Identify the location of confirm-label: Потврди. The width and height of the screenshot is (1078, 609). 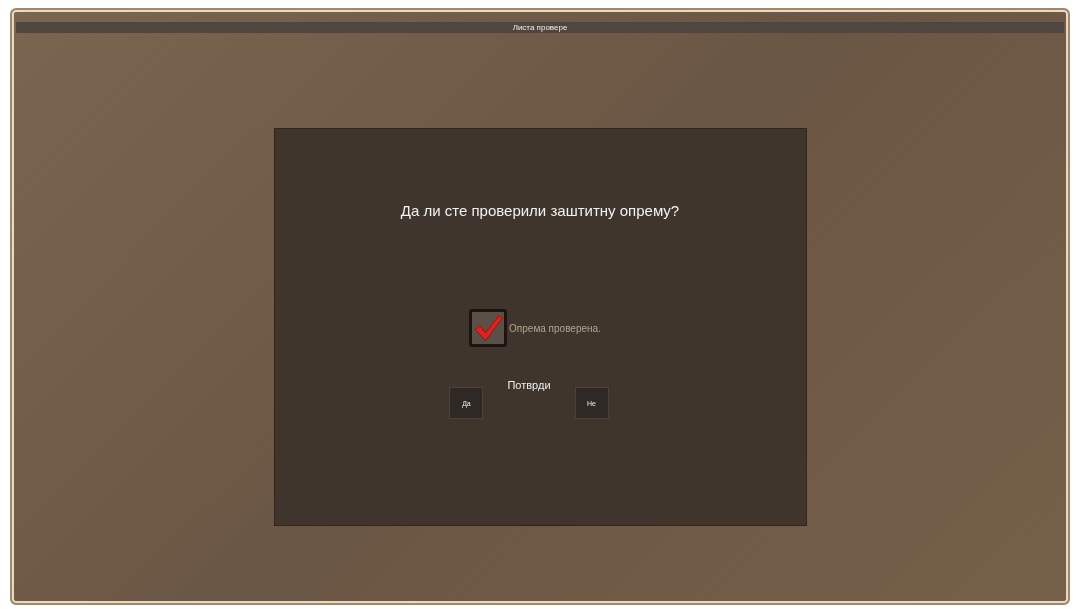
(529, 385).